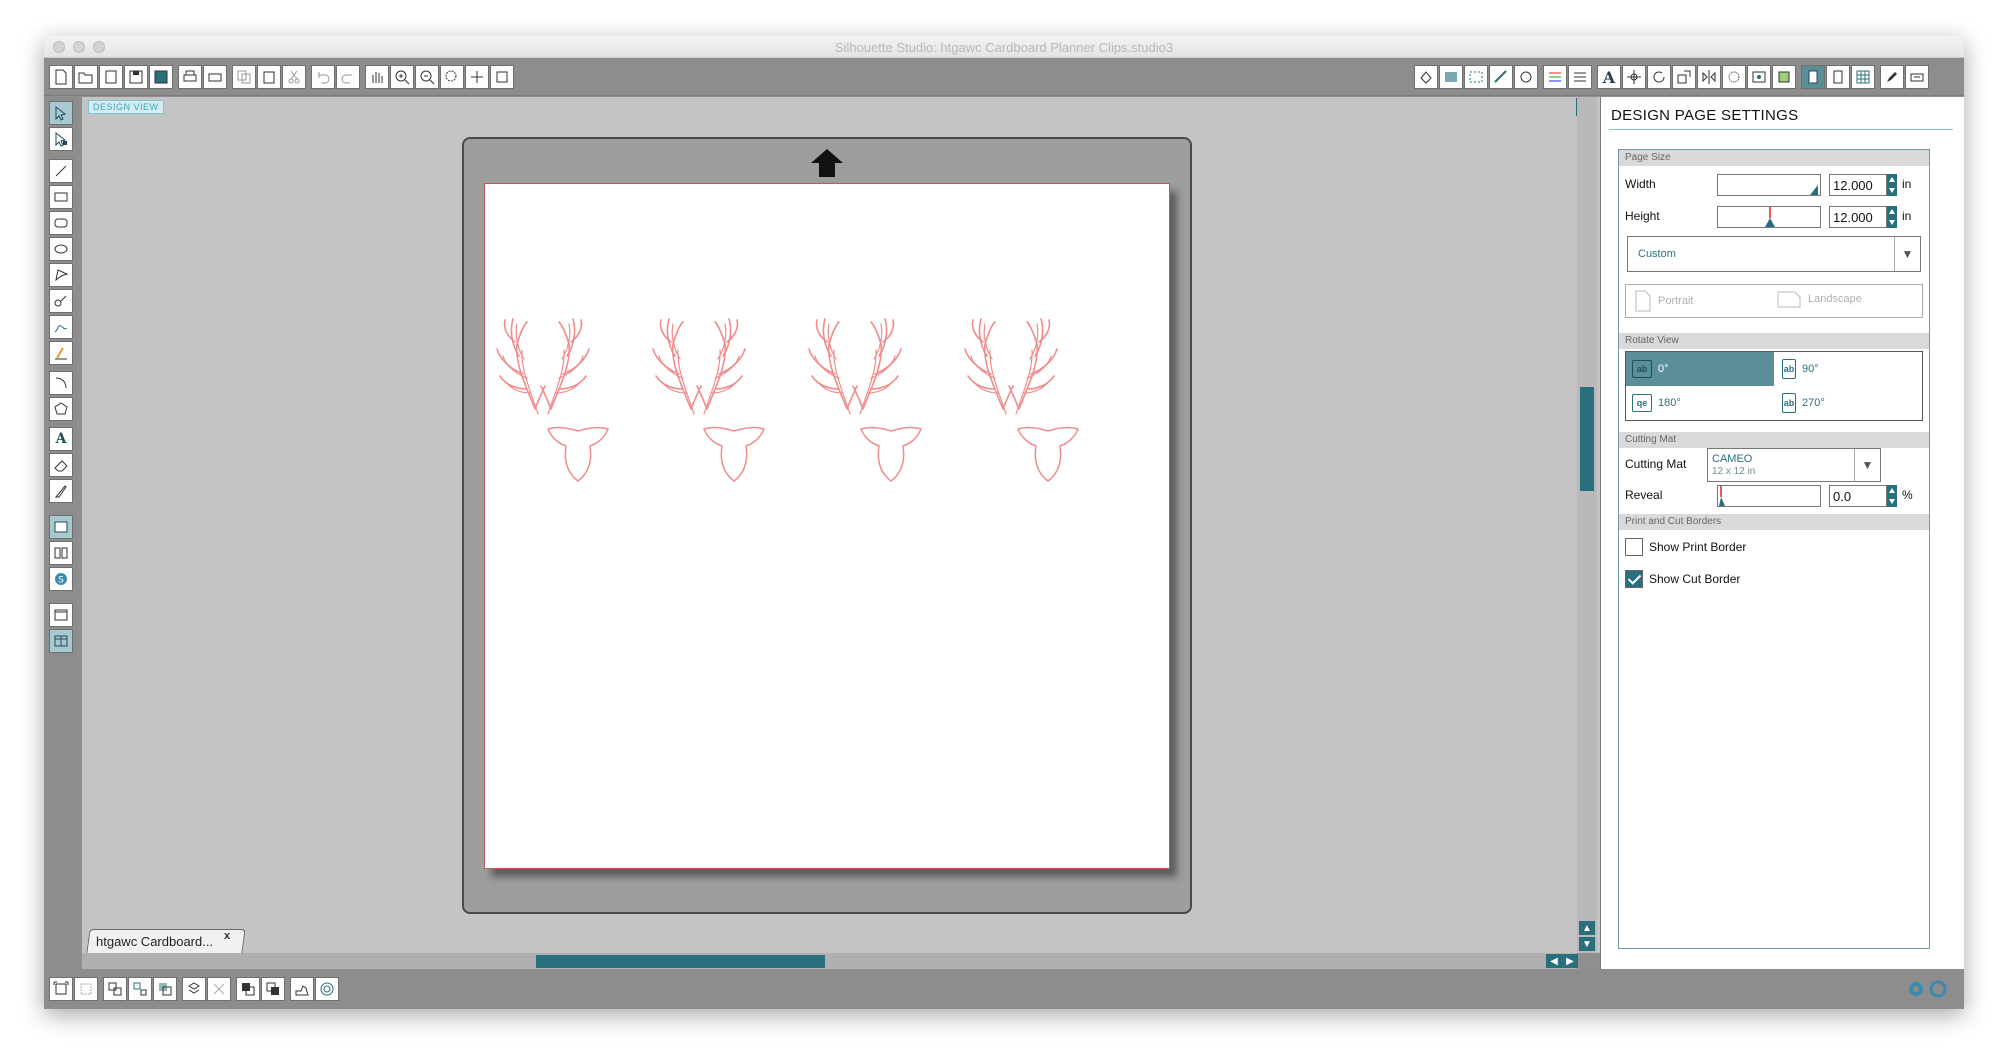 The width and height of the screenshot is (2008, 1060). Describe the element at coordinates (377, 77) in the screenshot. I see `pan-button` at that location.